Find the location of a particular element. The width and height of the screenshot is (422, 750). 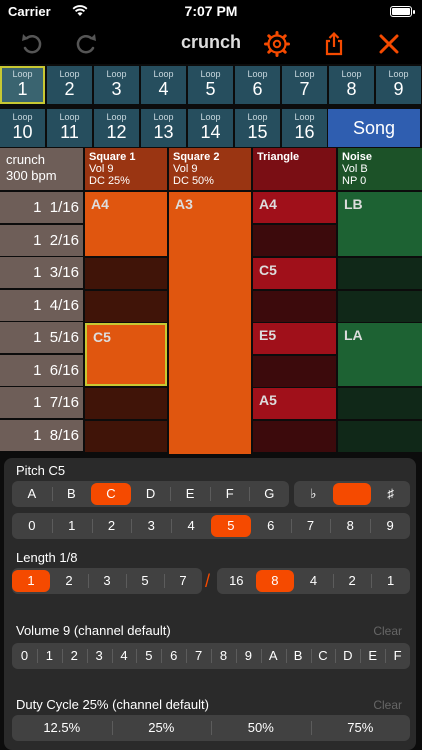

loop-button-2: Loop 2 is located at coordinates (69, 85).